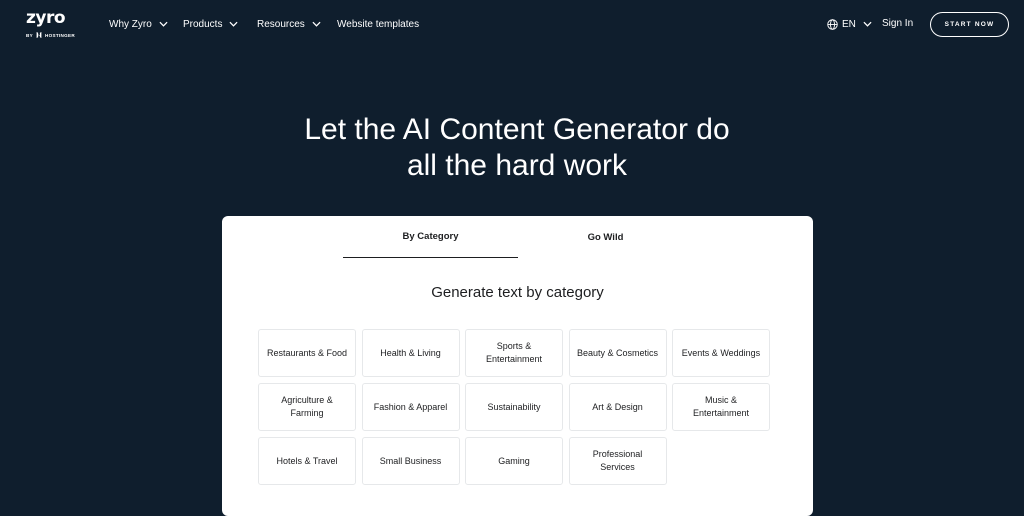 This screenshot has height=516, width=1024. Describe the element at coordinates (307, 461) in the screenshot. I see `category-hotels-travel: Hotels & Travel` at that location.